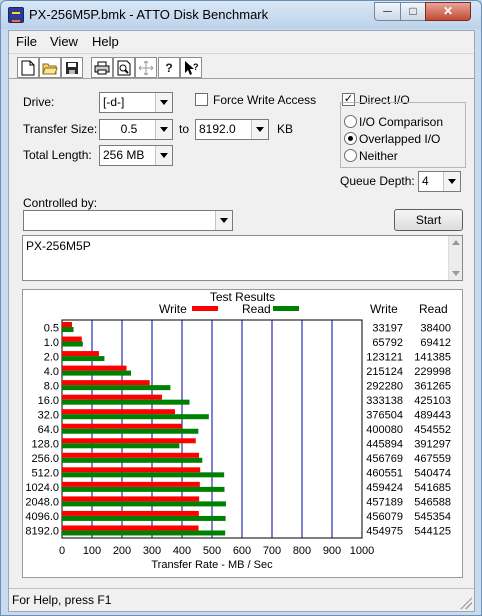 This screenshot has height=616, width=482. I want to click on overlapped-io-radio, so click(350, 138).